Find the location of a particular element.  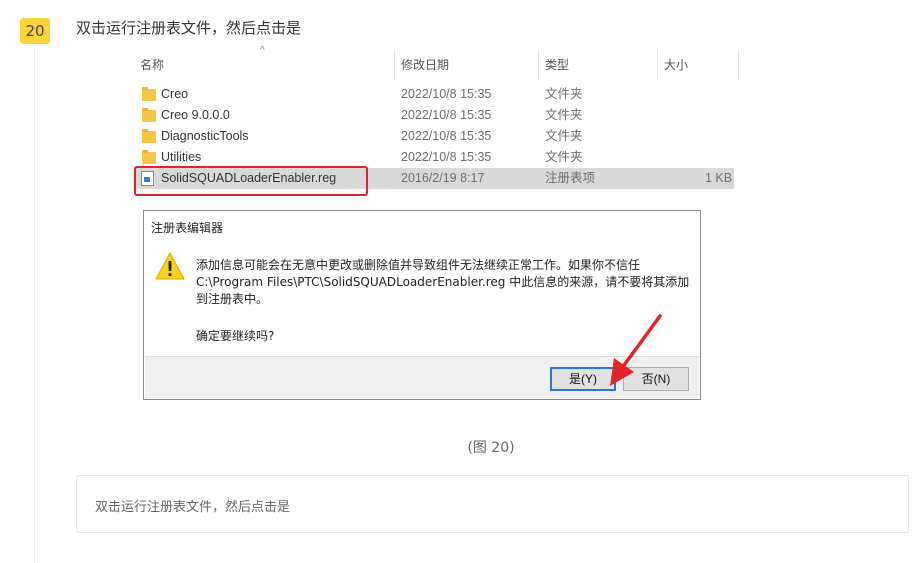

file-row-diagnostictools: DiagnosticTools 2022/10/8 15:35 文件夹 is located at coordinates (434, 136).